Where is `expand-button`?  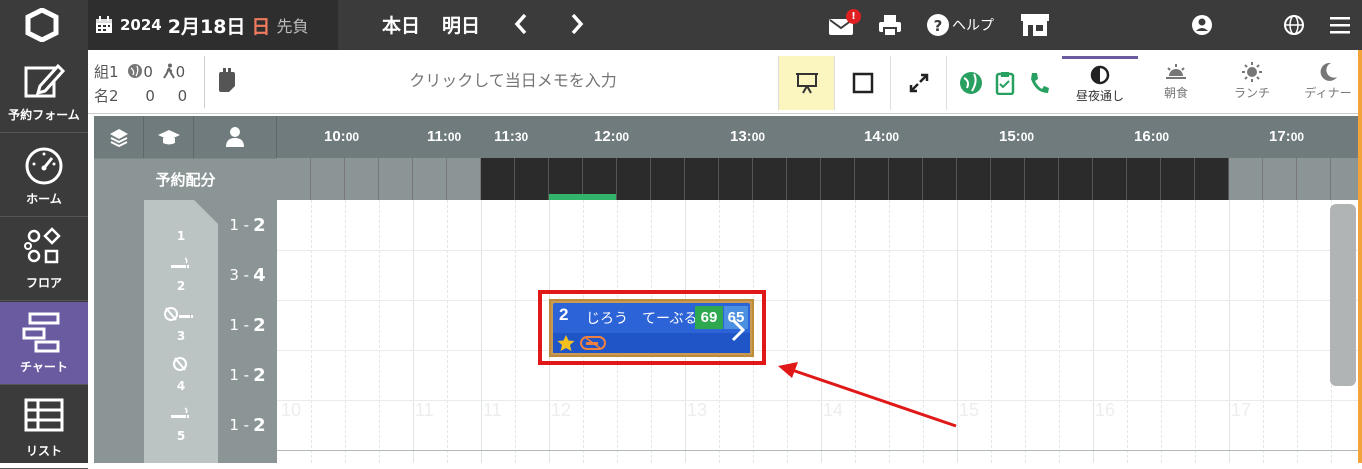
expand-button is located at coordinates (918, 83).